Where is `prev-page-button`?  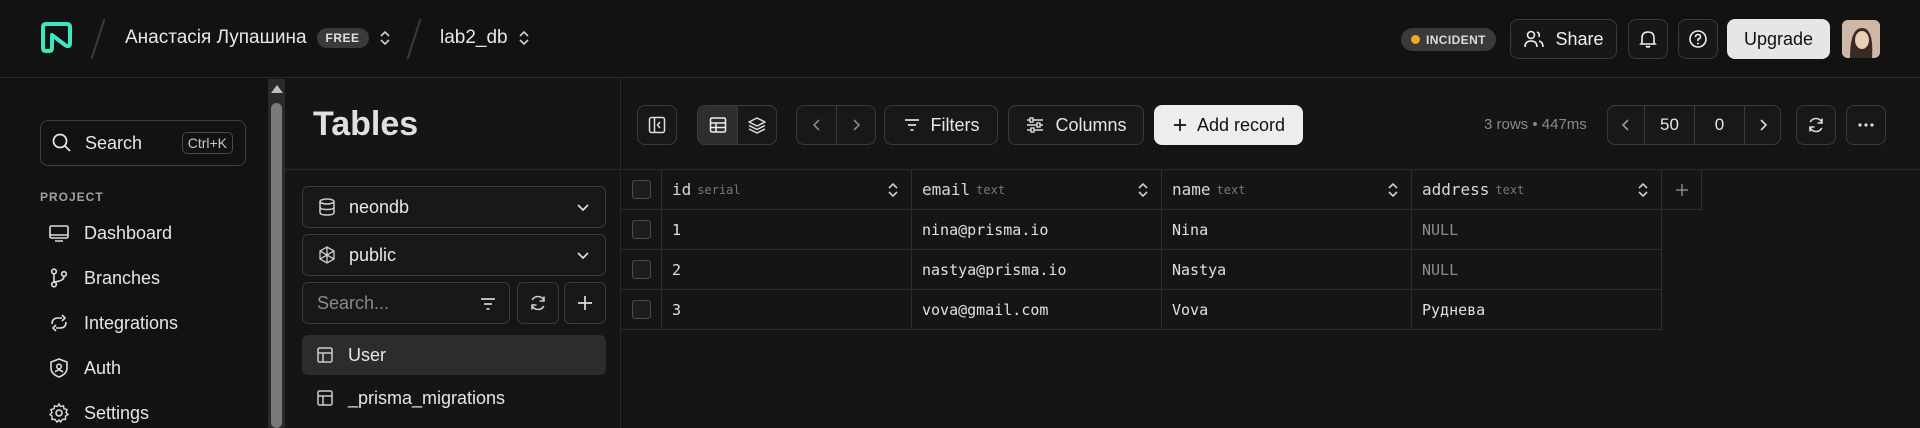 prev-page-button is located at coordinates (1626, 125).